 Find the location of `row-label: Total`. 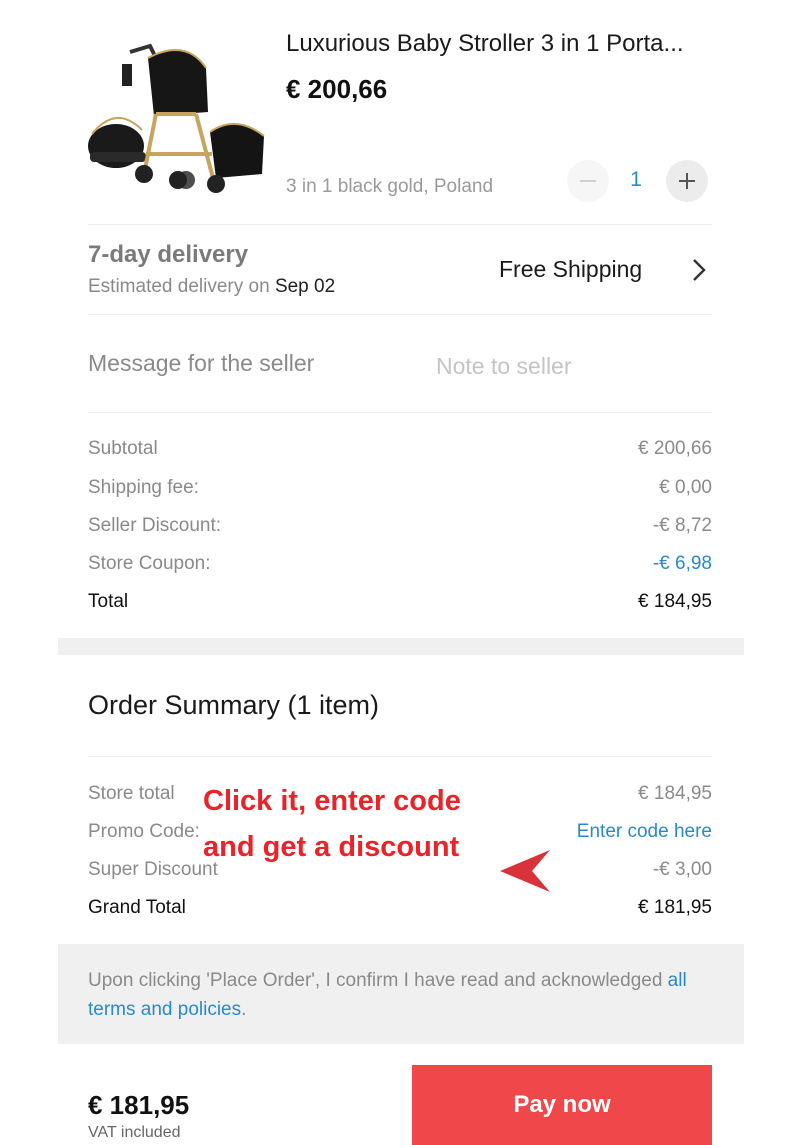

row-label: Total is located at coordinates (108, 601).